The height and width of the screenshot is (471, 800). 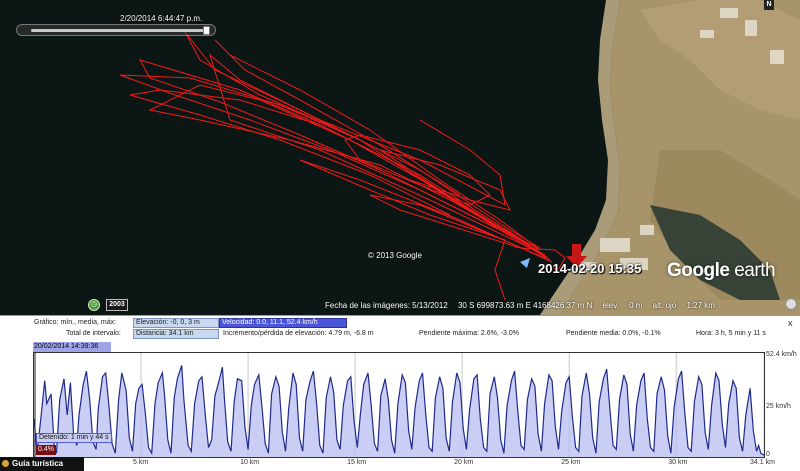 I want to click on close-profile-icon: x, so click(x=790, y=323).